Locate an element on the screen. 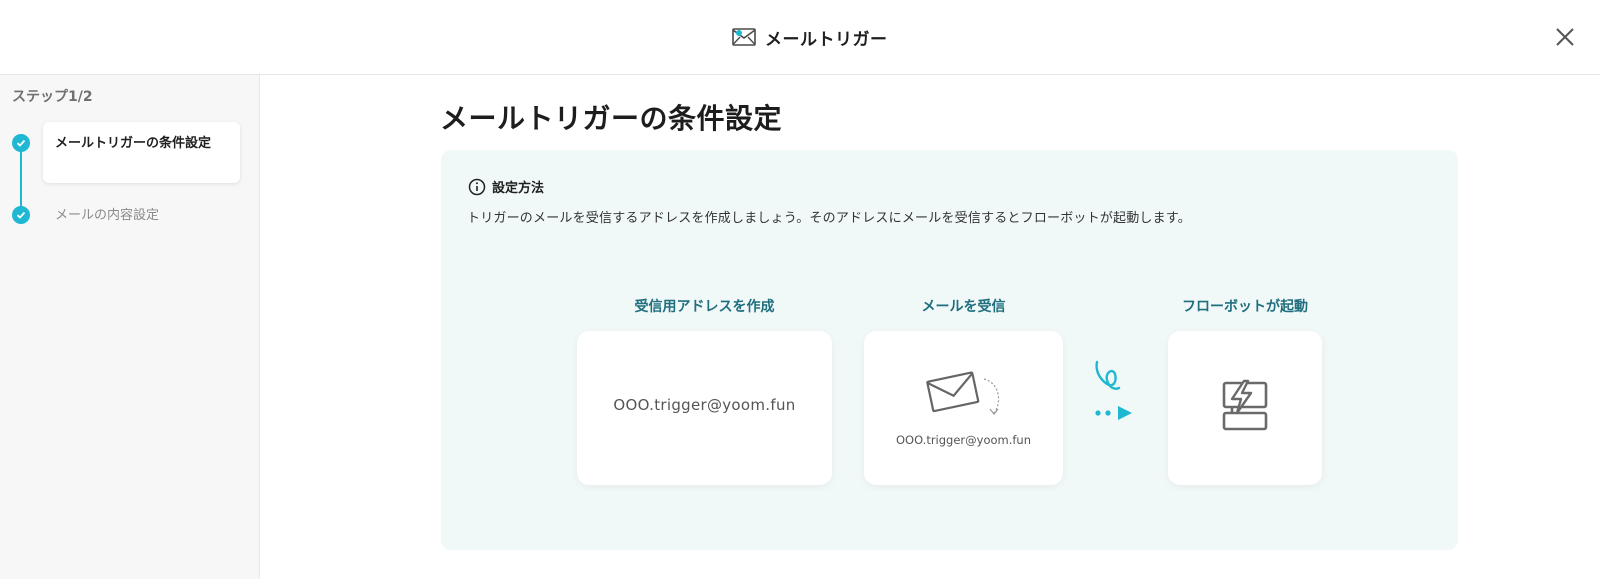  page-title: メールトリガーの条件設定 is located at coordinates (611, 118).